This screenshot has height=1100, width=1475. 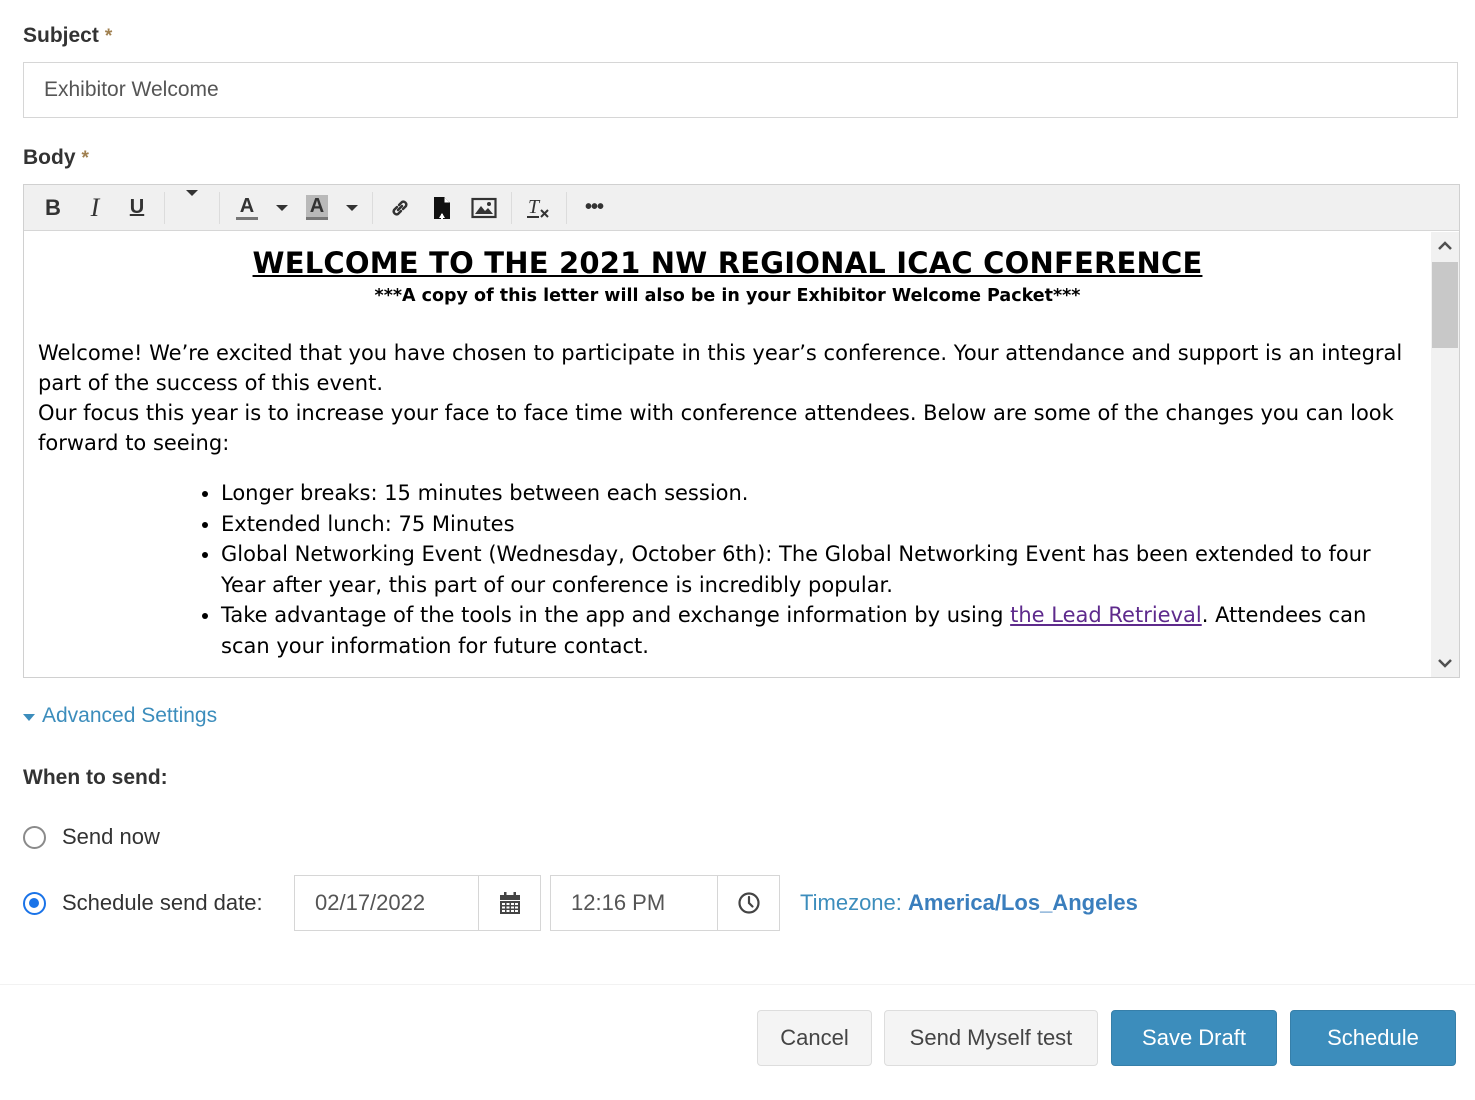 I want to click on bold-button: B, so click(x=53, y=208).